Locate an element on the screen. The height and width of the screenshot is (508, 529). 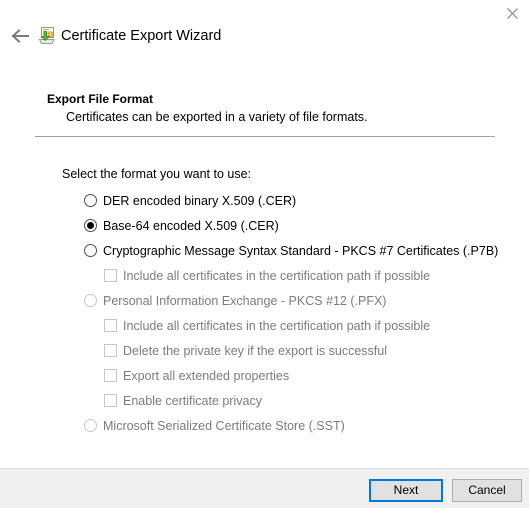
close-icon is located at coordinates (512, 13).